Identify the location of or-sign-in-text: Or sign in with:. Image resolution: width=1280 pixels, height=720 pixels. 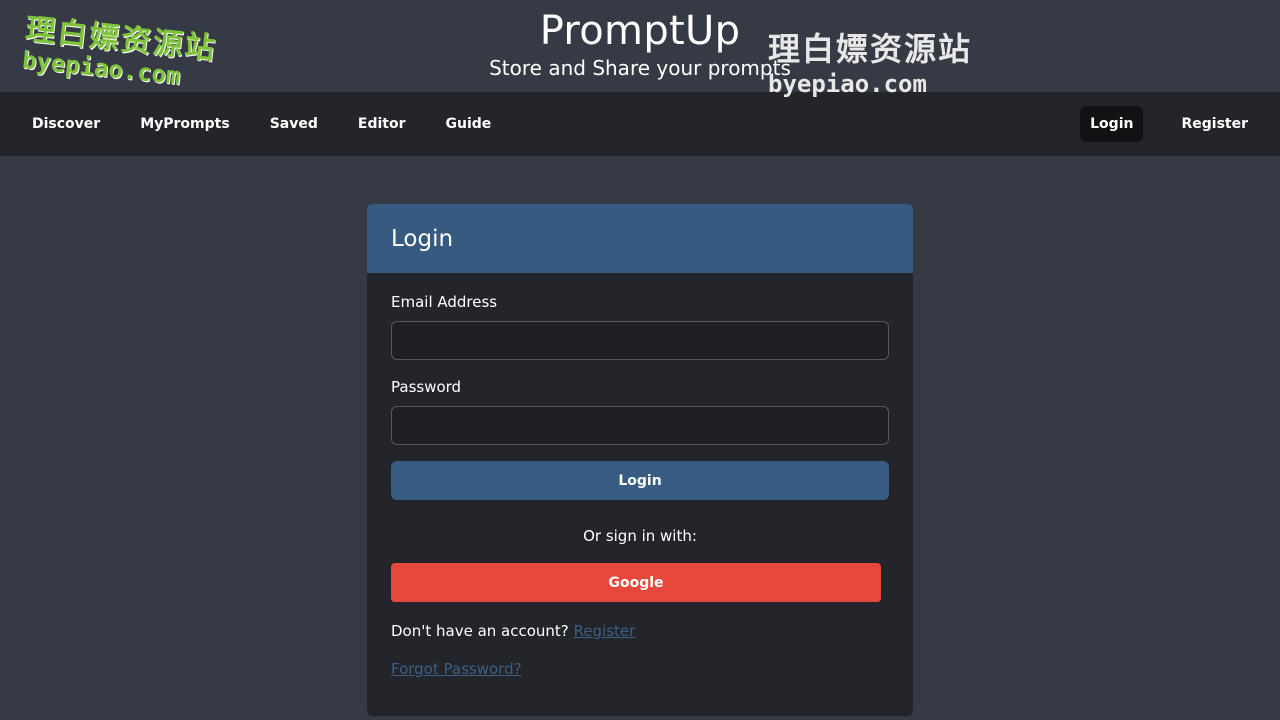
(640, 536).